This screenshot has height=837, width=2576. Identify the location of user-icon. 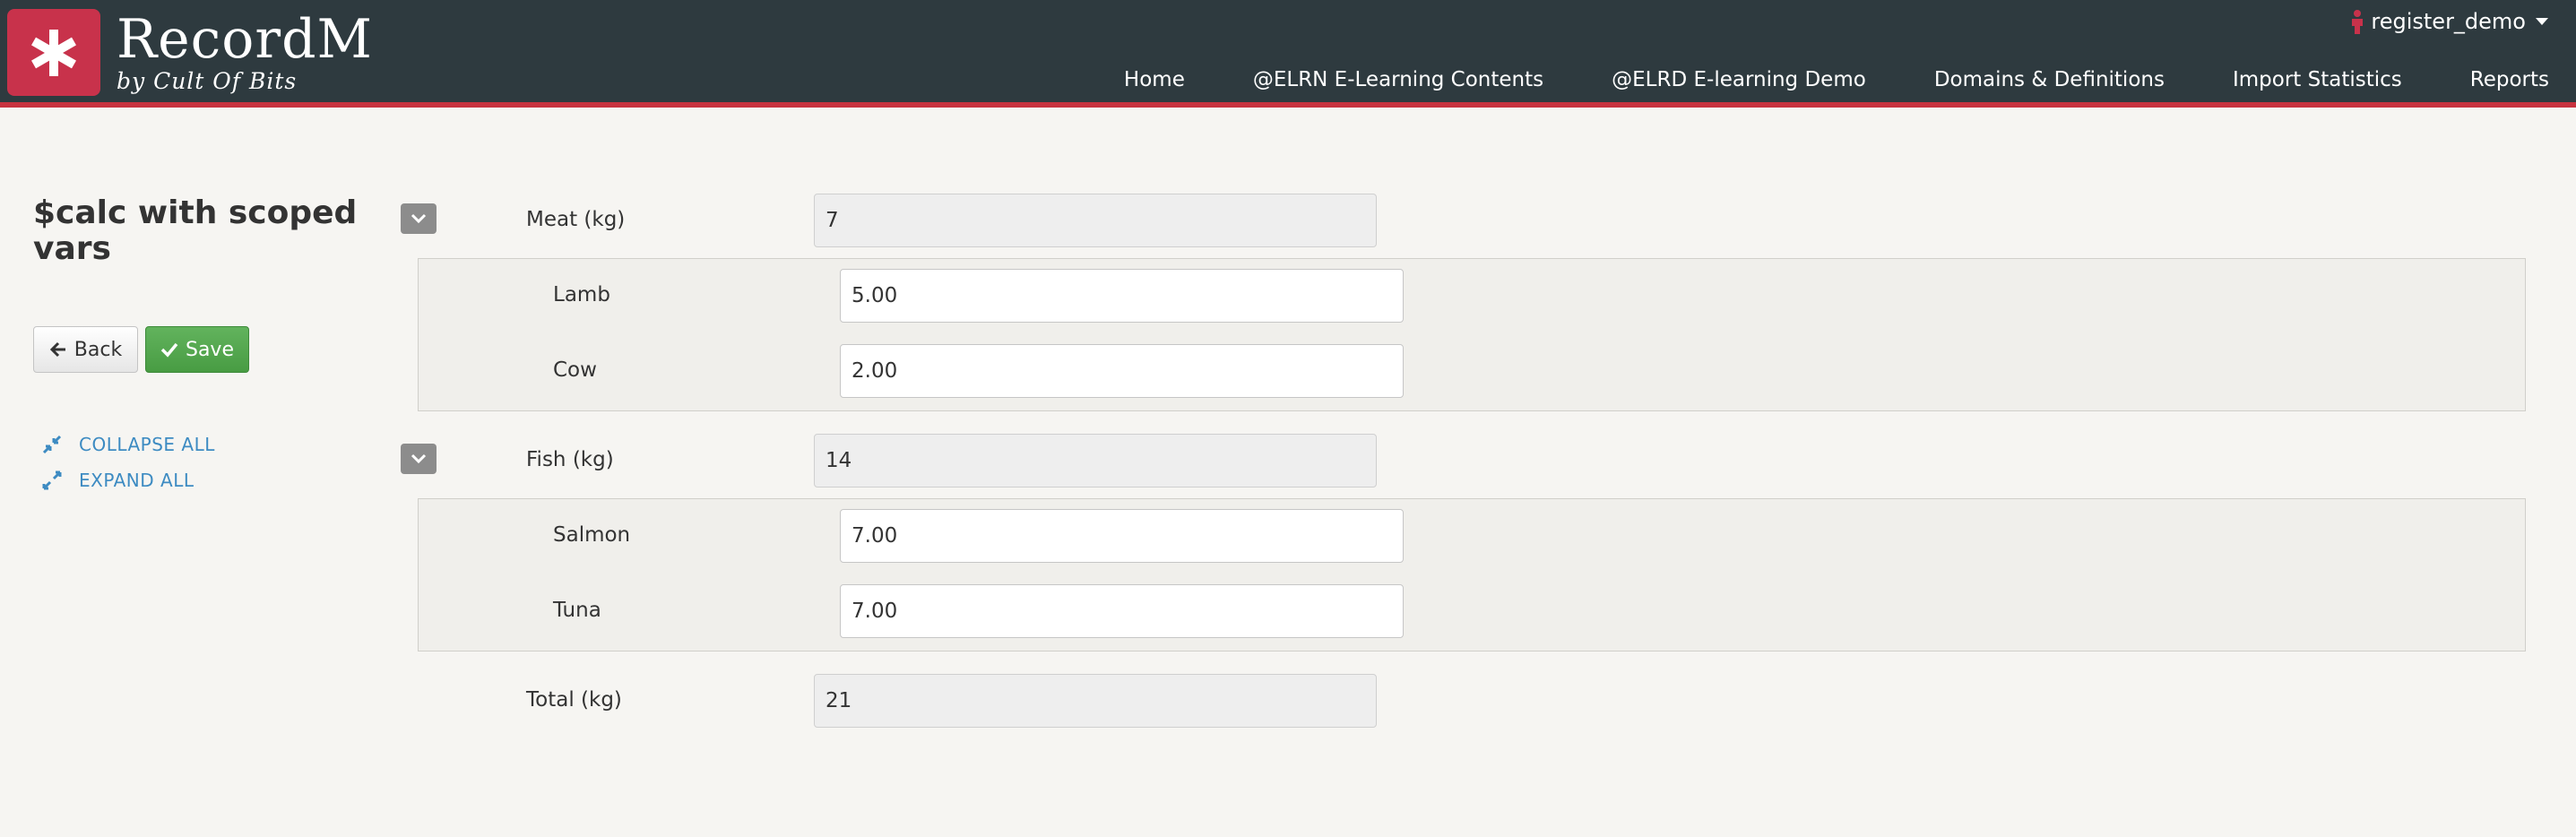
(2358, 22).